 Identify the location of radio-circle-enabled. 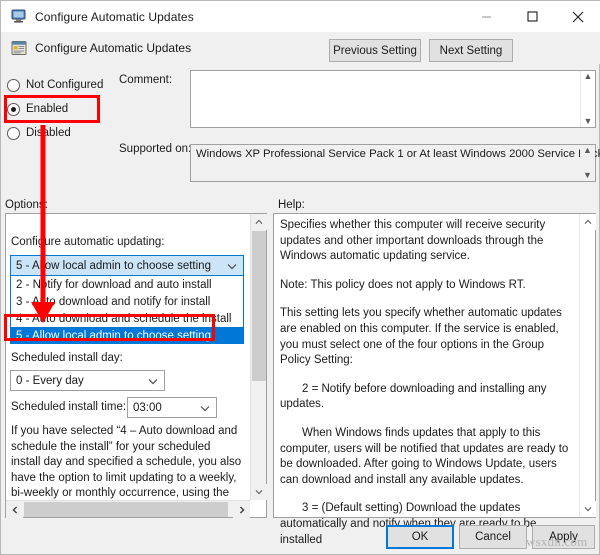
(13, 109).